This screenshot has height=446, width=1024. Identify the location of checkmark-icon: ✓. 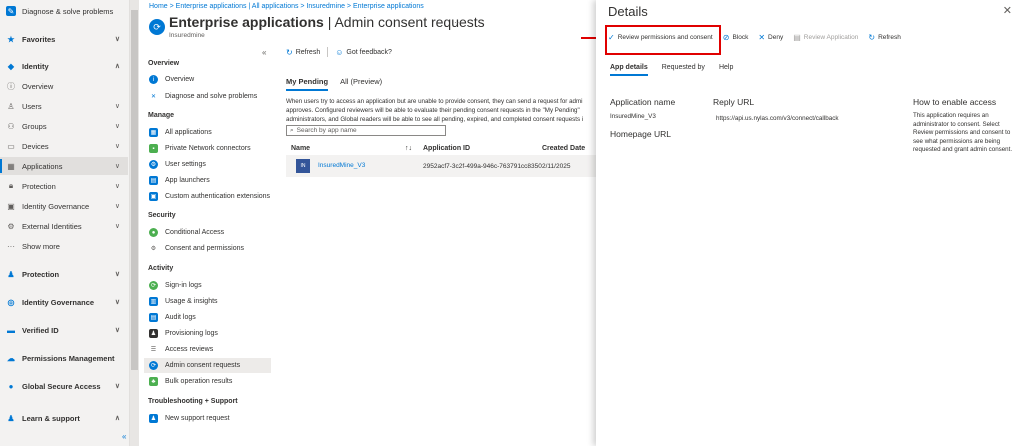
(611, 37).